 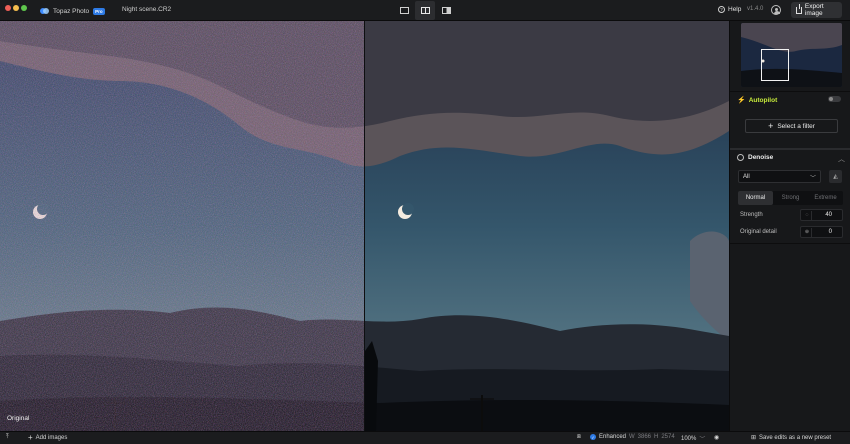 What do you see at coordinates (834, 99) in the screenshot?
I see `autopilot-toggle` at bounding box center [834, 99].